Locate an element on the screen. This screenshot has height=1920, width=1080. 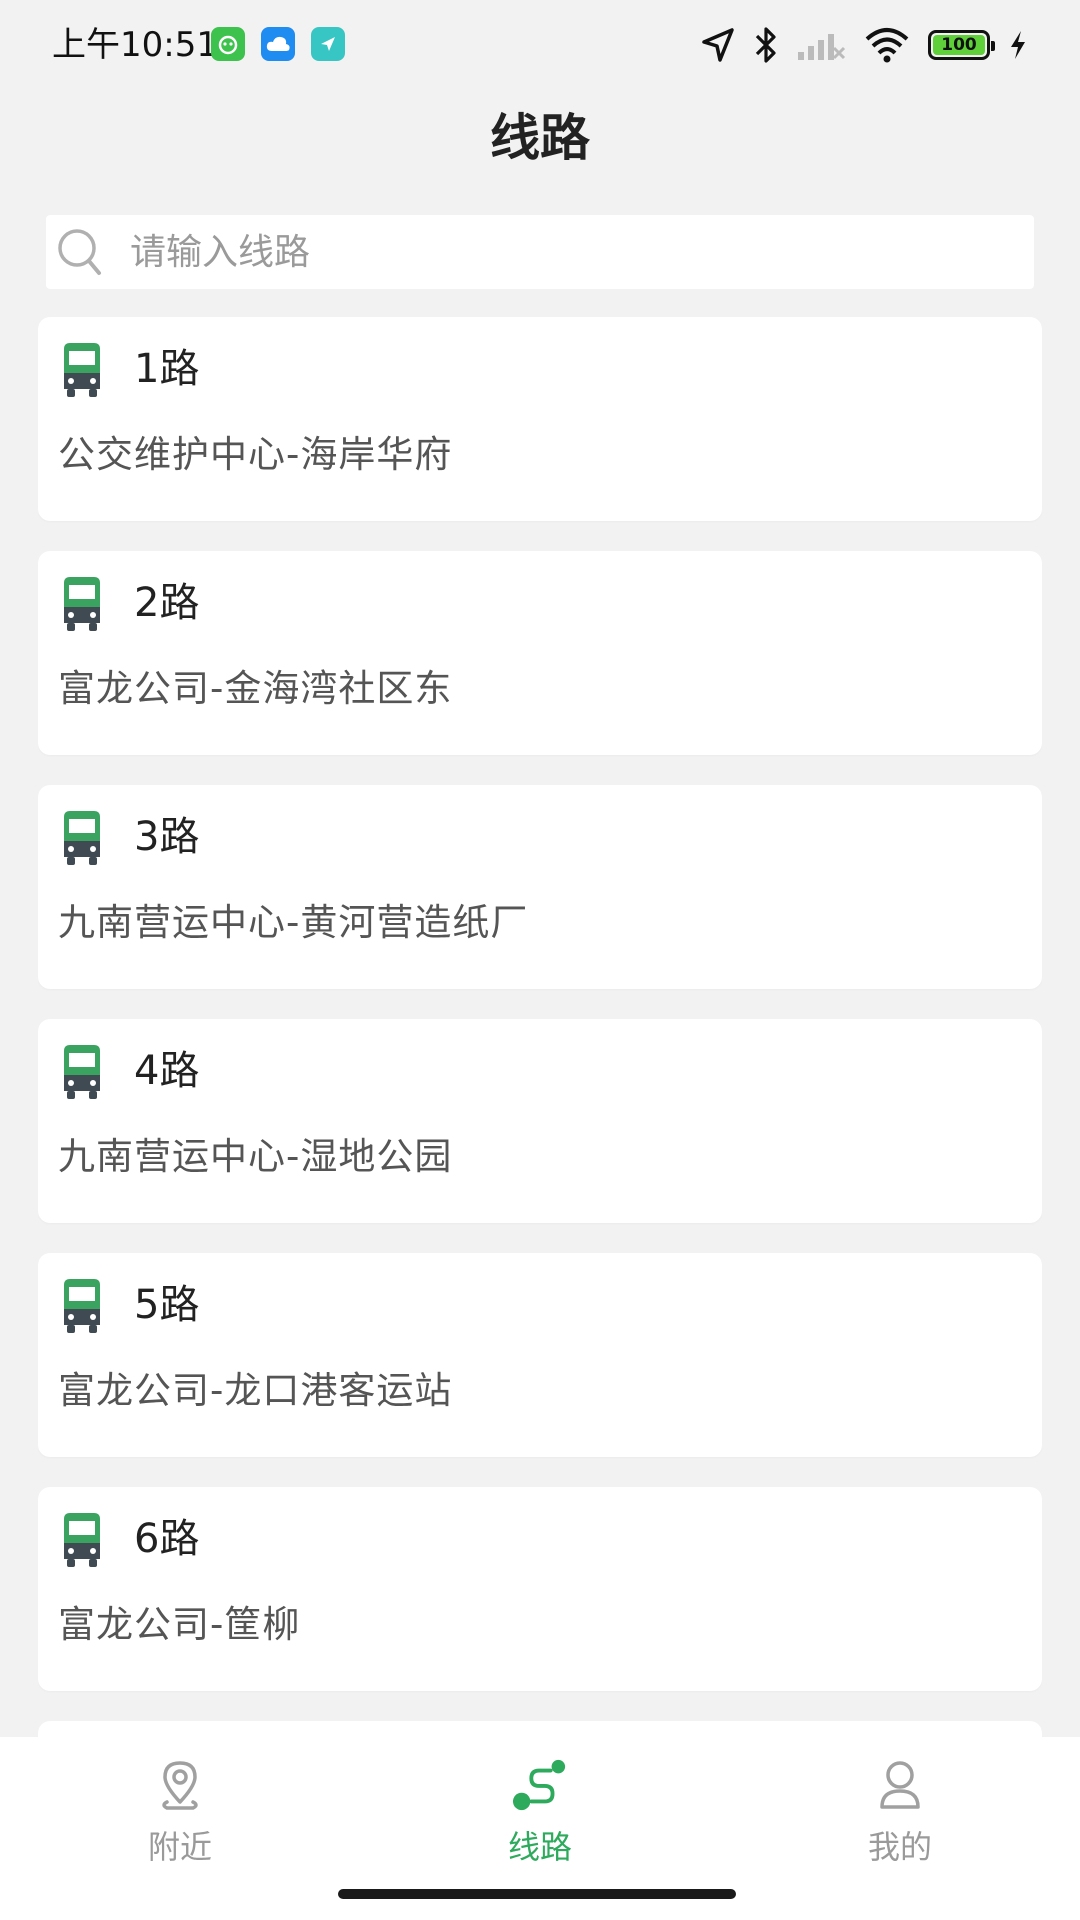
route-endpoints: 富龙公司-金海湾社区东 is located at coordinates (255, 688).